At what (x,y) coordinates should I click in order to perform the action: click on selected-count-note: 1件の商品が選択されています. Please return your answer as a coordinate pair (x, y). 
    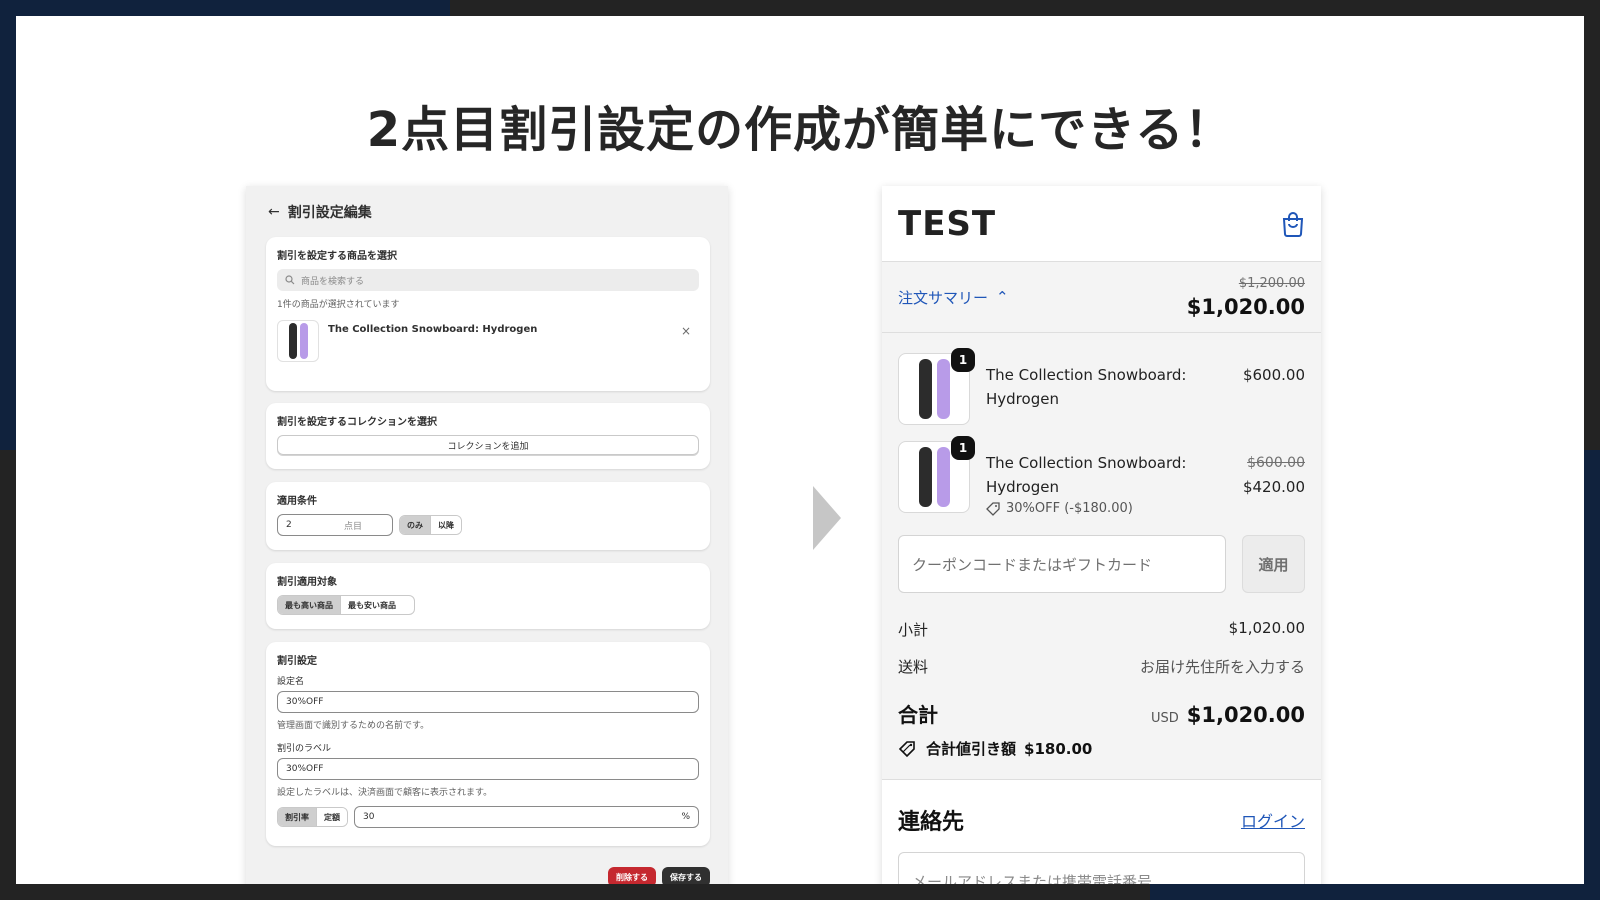
    Looking at the image, I should click on (338, 305).